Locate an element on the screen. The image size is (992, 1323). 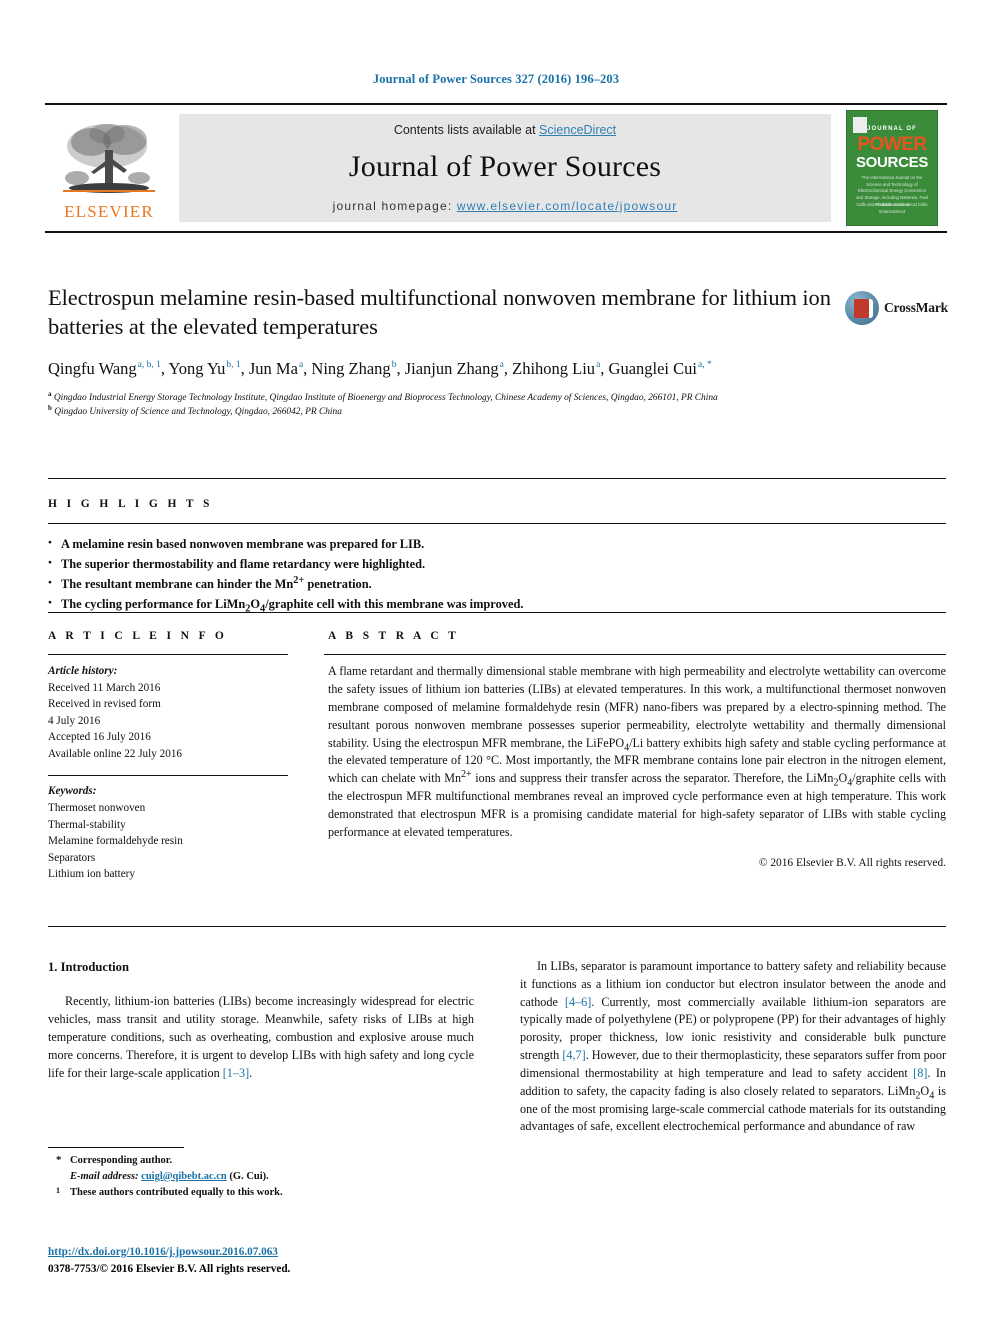
divider-above-body is located at coordinates (497, 926).